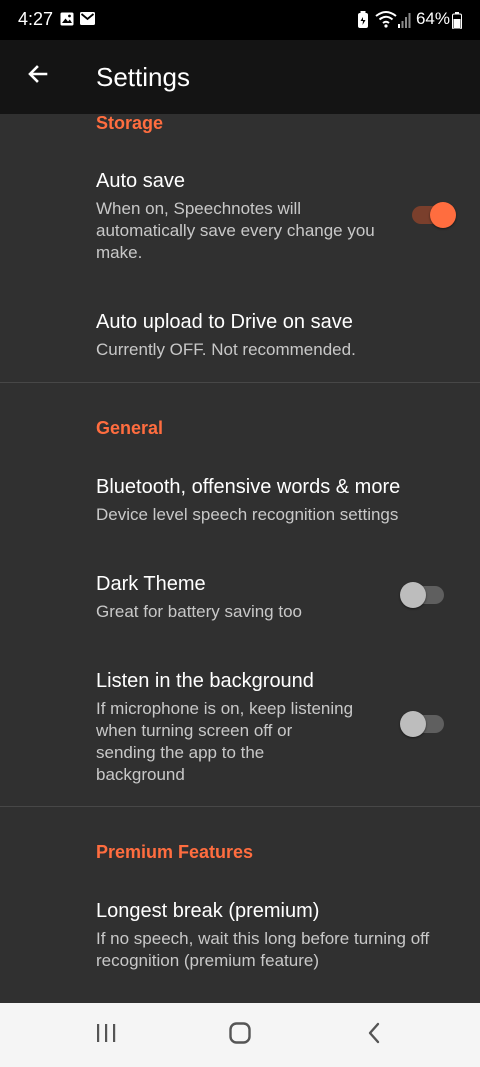 The image size is (480, 1067). Describe the element at coordinates (67, 21) in the screenshot. I see `gallery-icon` at that location.